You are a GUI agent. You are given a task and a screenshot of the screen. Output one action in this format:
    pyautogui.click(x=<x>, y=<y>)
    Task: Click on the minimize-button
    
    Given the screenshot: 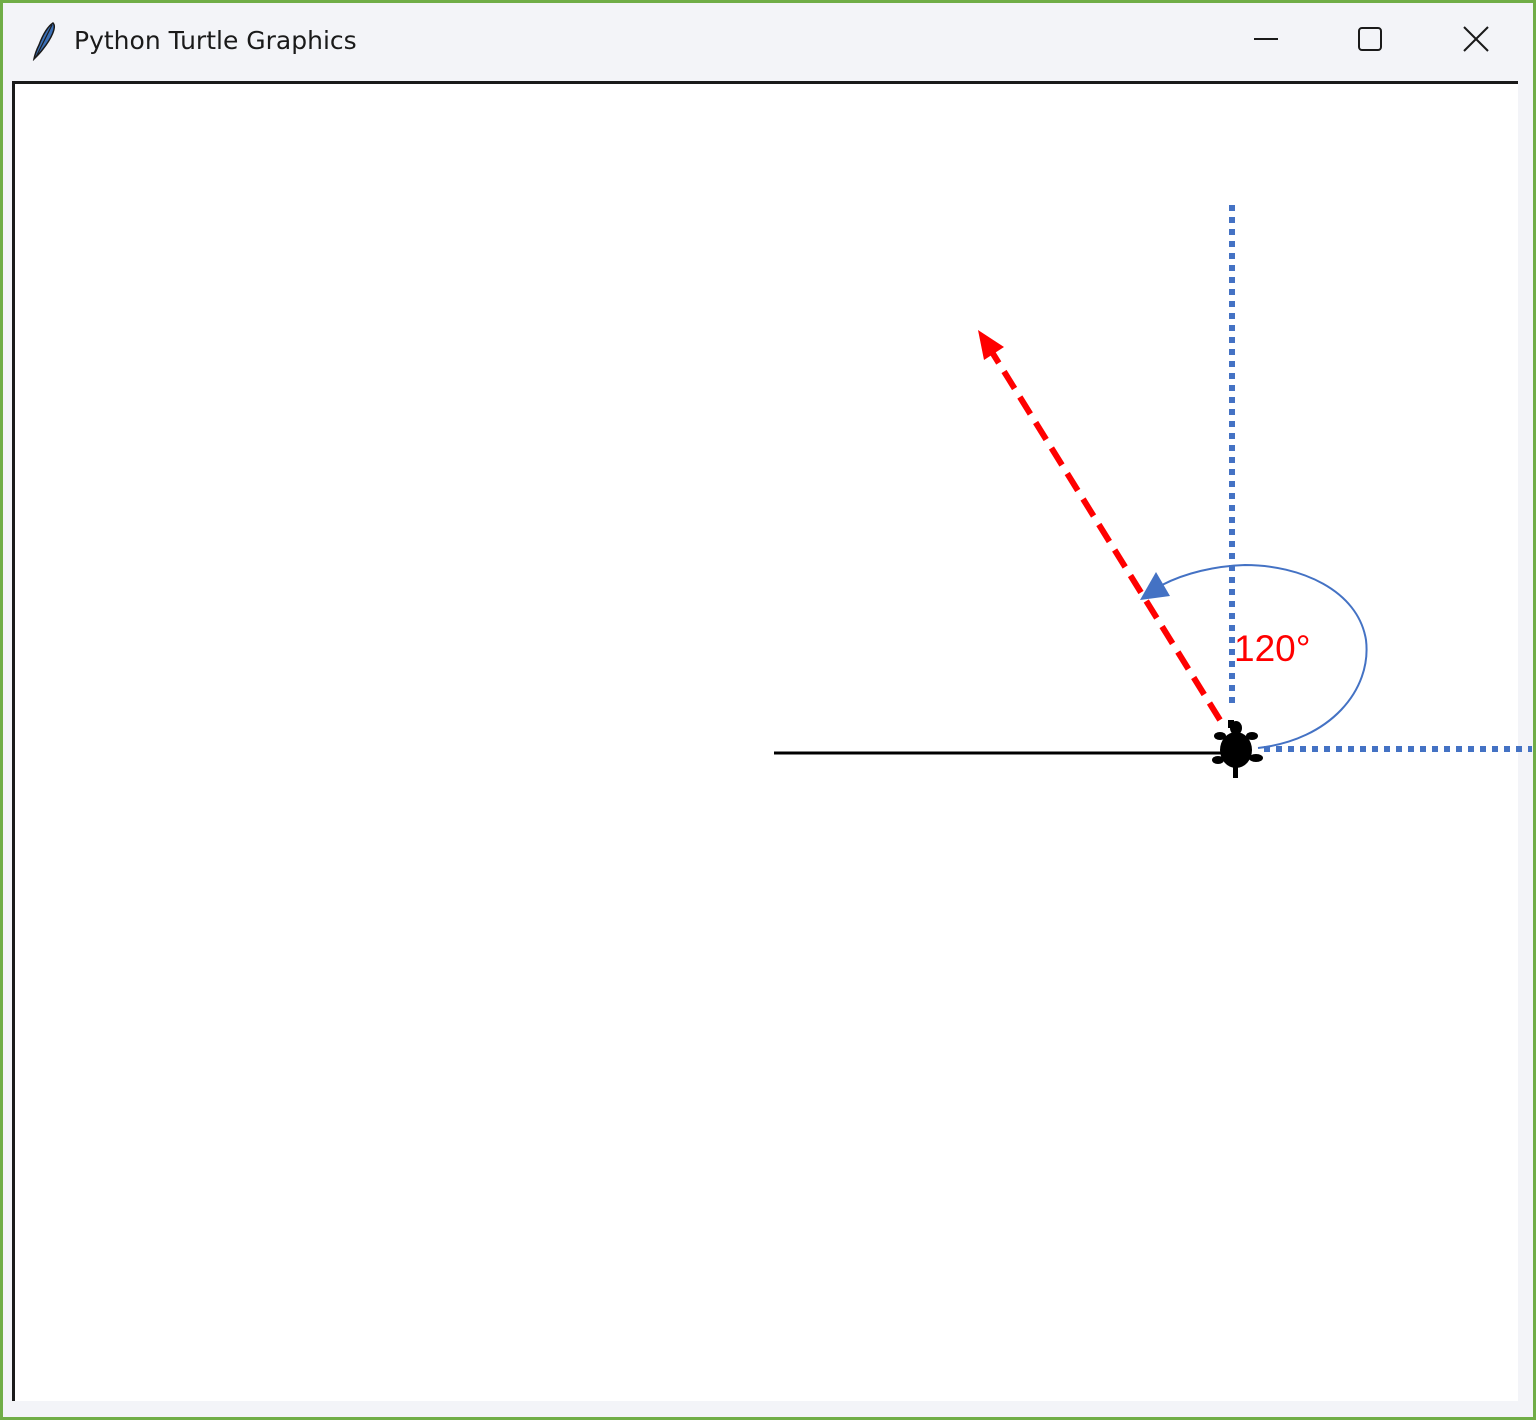 What is the action you would take?
    pyautogui.click(x=1266, y=39)
    